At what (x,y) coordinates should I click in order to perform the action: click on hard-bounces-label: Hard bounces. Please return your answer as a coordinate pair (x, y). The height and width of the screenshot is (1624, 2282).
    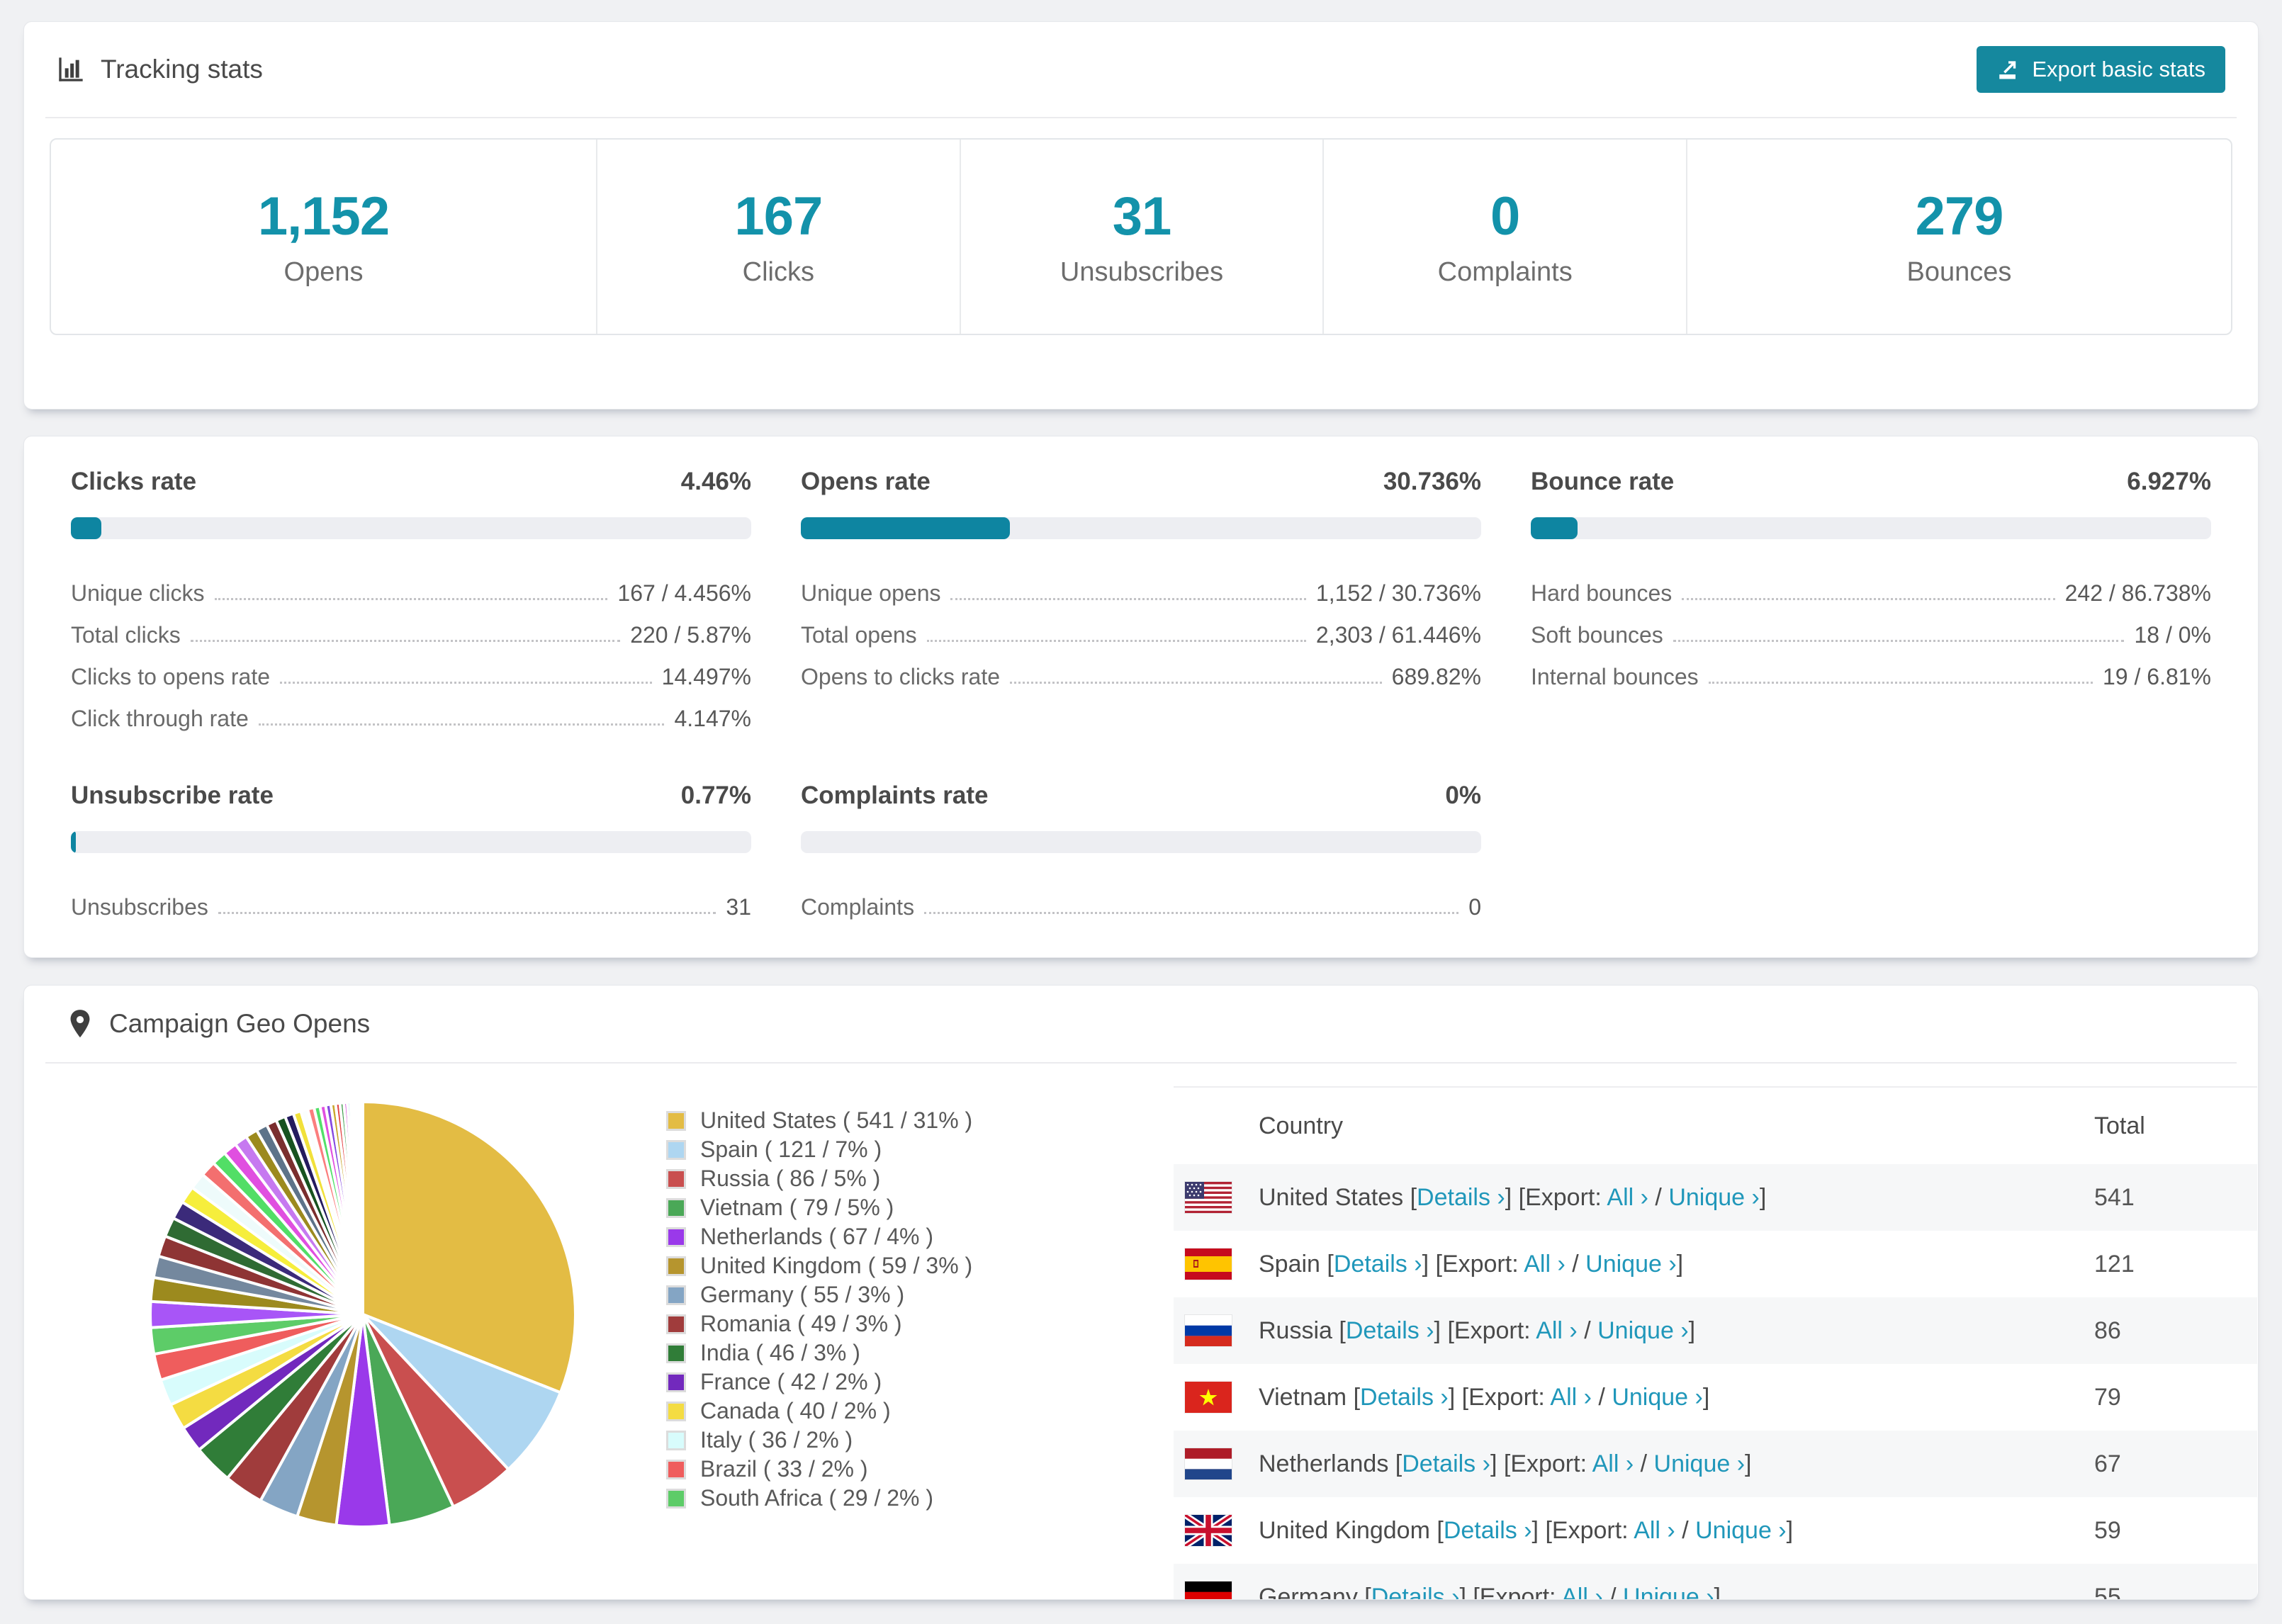
    Looking at the image, I should click on (1602, 593).